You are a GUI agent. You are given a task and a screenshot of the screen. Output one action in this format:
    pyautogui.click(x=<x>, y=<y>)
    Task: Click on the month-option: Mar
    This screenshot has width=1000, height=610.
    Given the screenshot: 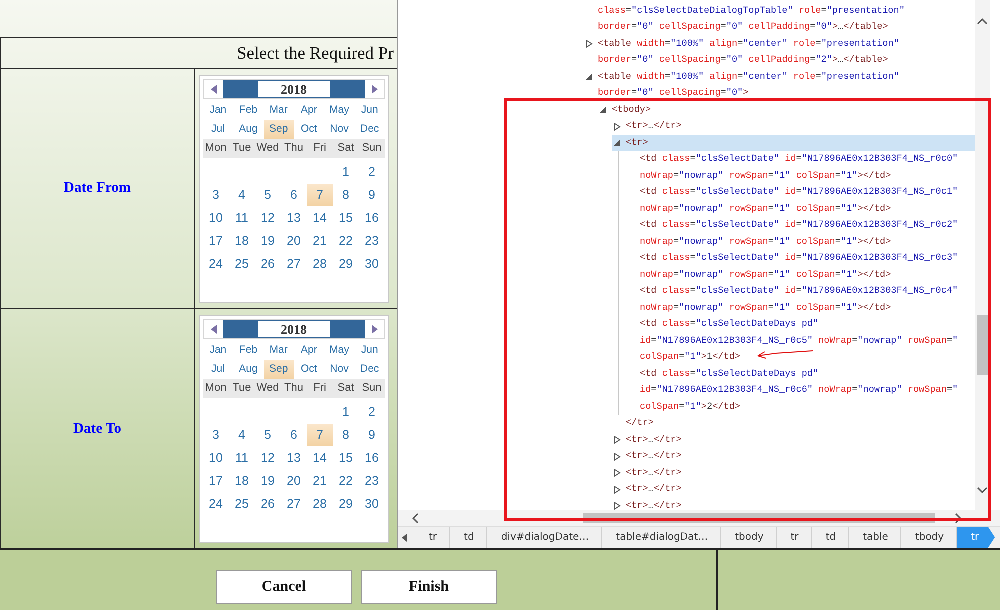 What is the action you would take?
    pyautogui.click(x=279, y=350)
    